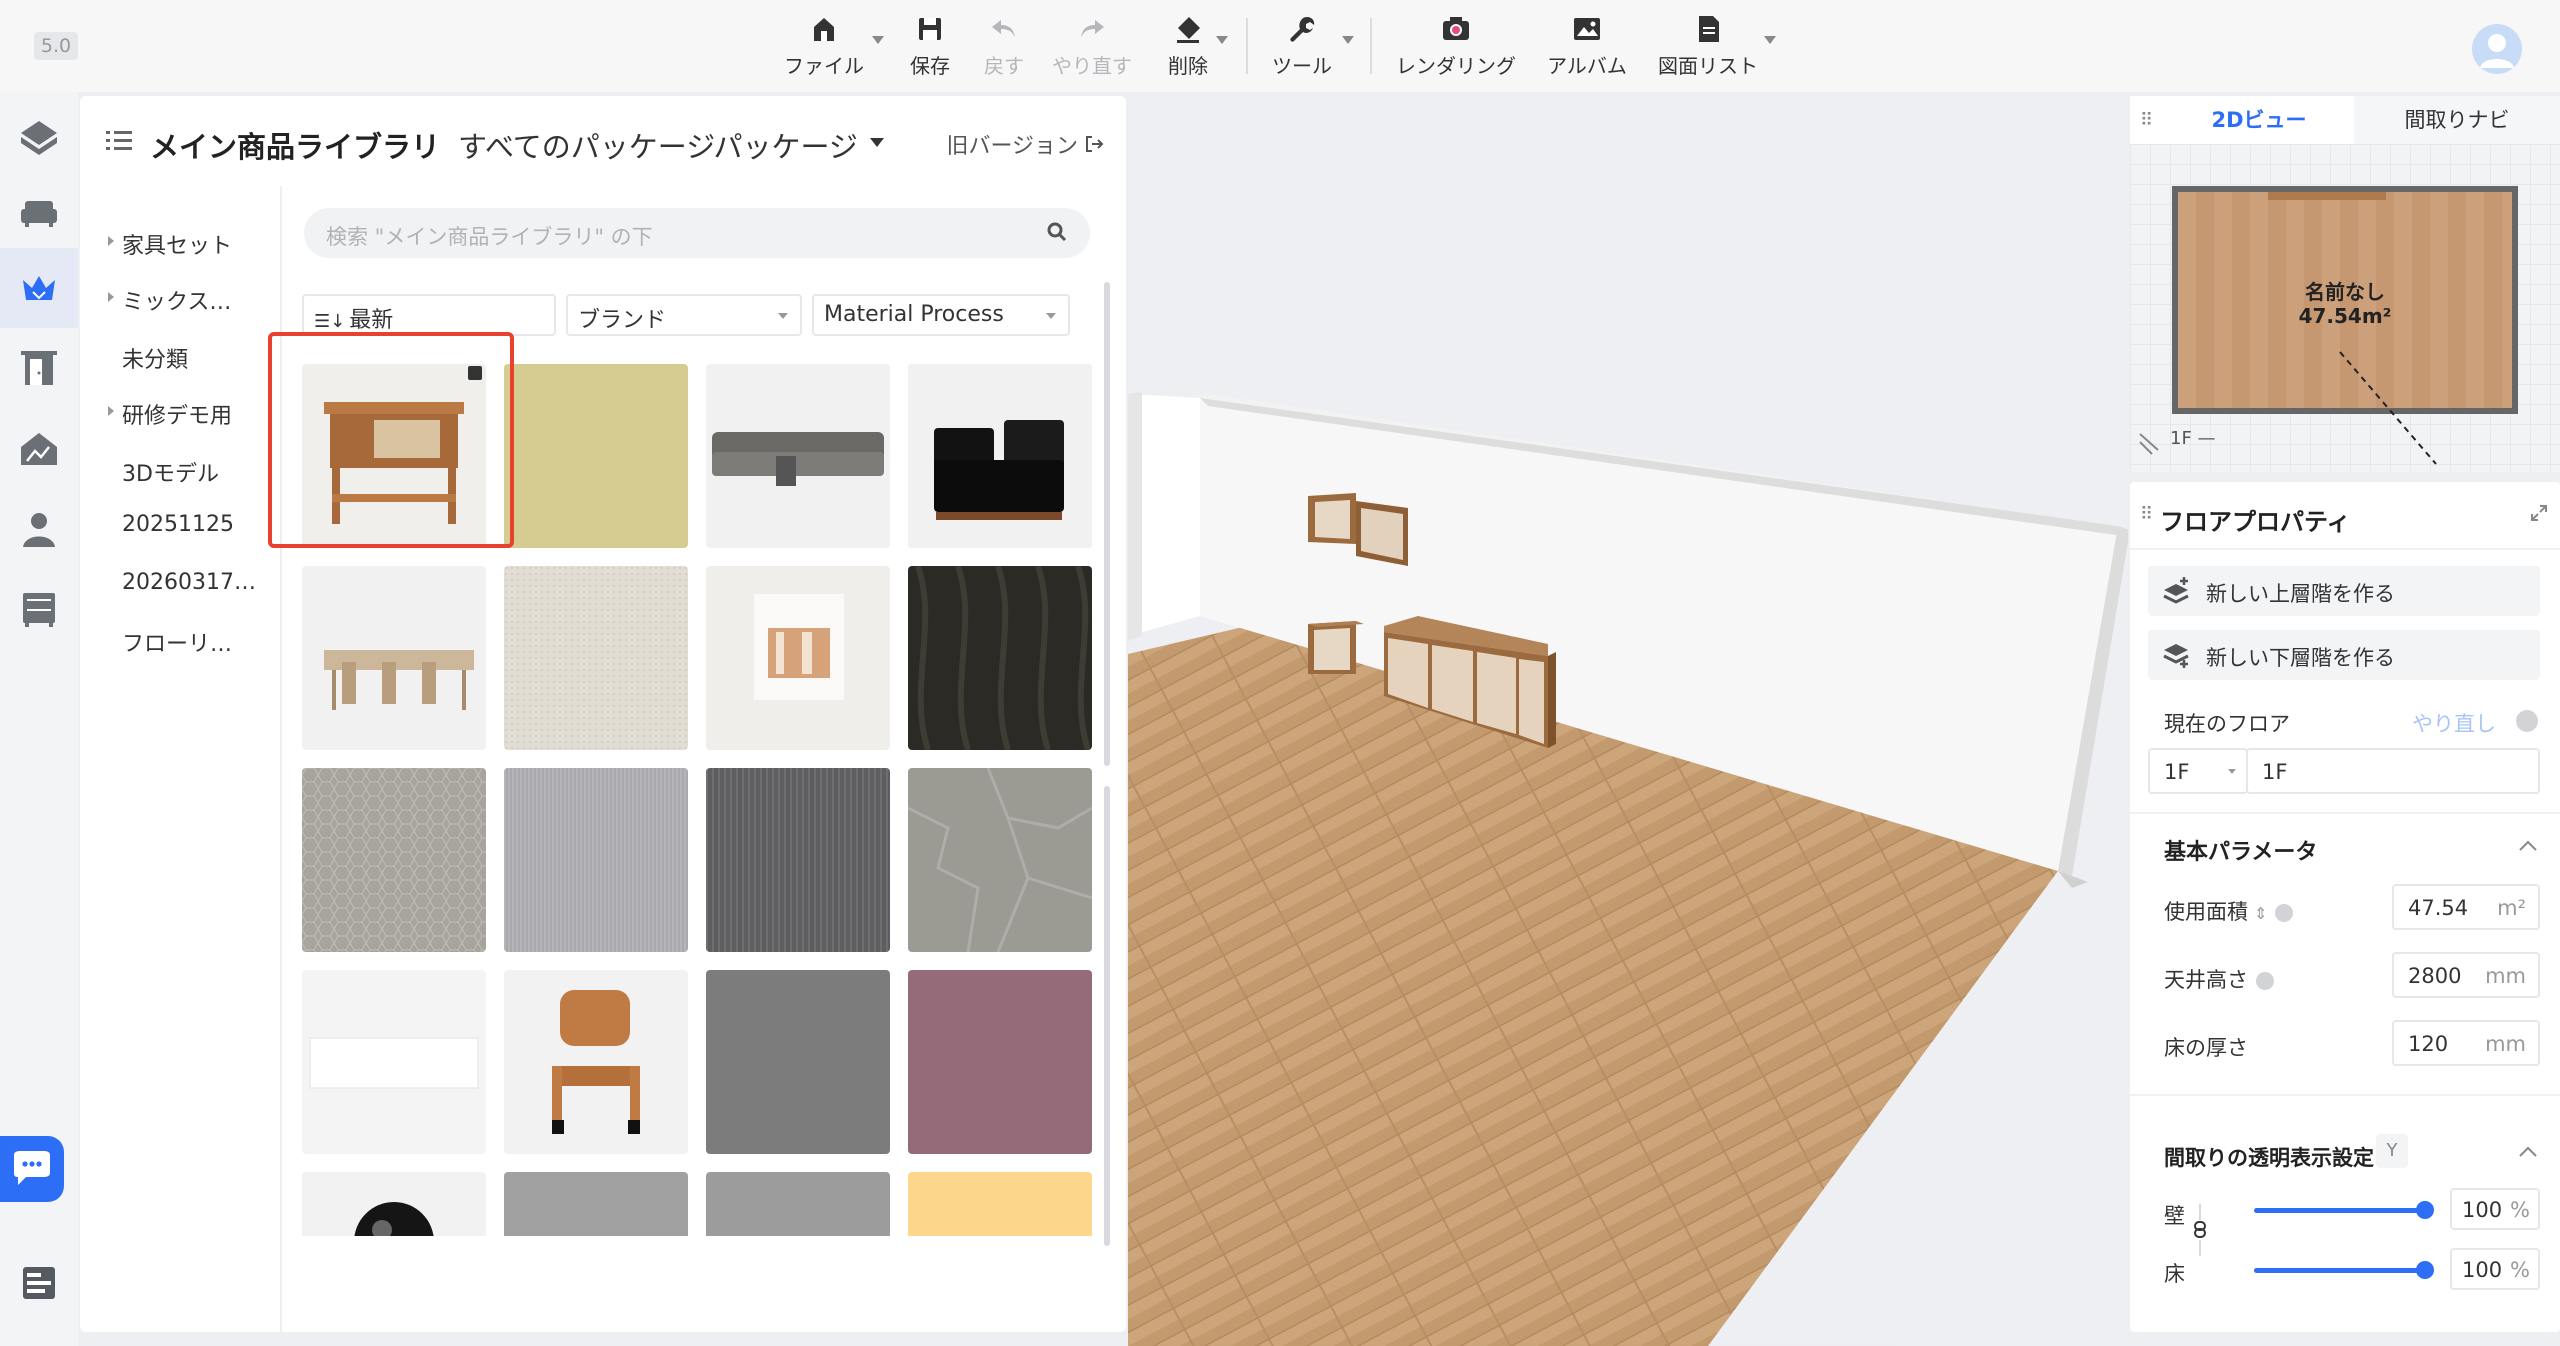 The width and height of the screenshot is (2560, 1346). What do you see at coordinates (596, 1062) in the screenshot?
I see `product-tile-chair-icon` at bounding box center [596, 1062].